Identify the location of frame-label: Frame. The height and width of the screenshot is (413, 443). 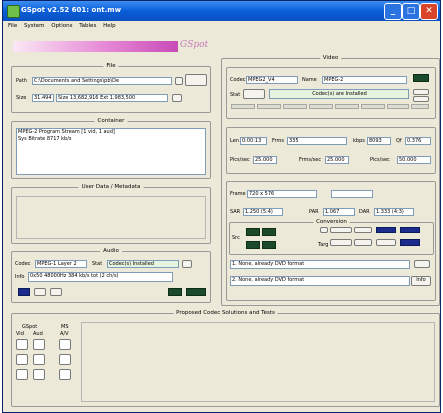
(238, 194).